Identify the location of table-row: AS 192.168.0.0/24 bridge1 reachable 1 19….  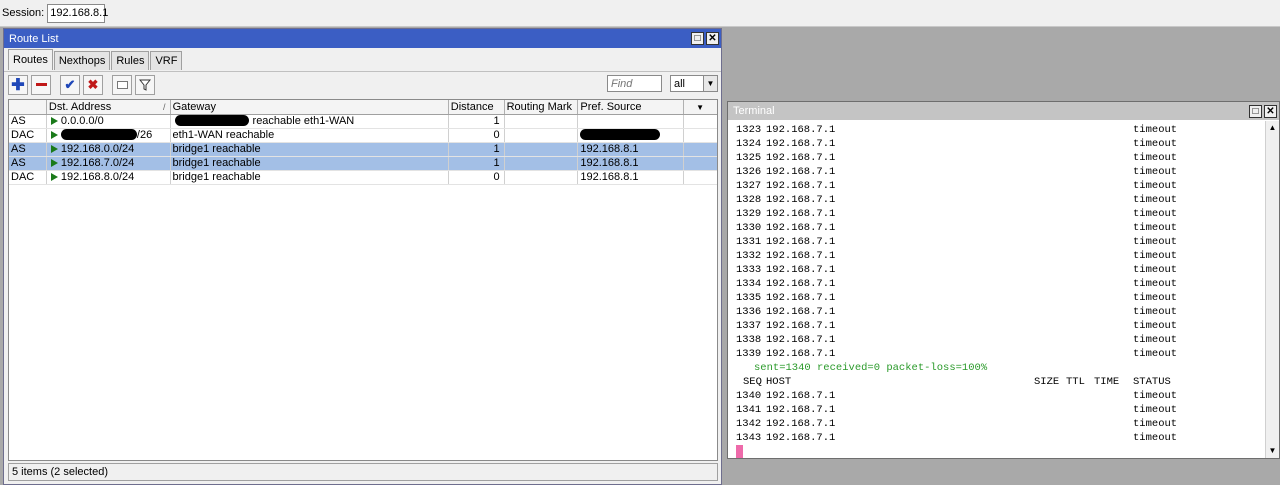
(363, 150).